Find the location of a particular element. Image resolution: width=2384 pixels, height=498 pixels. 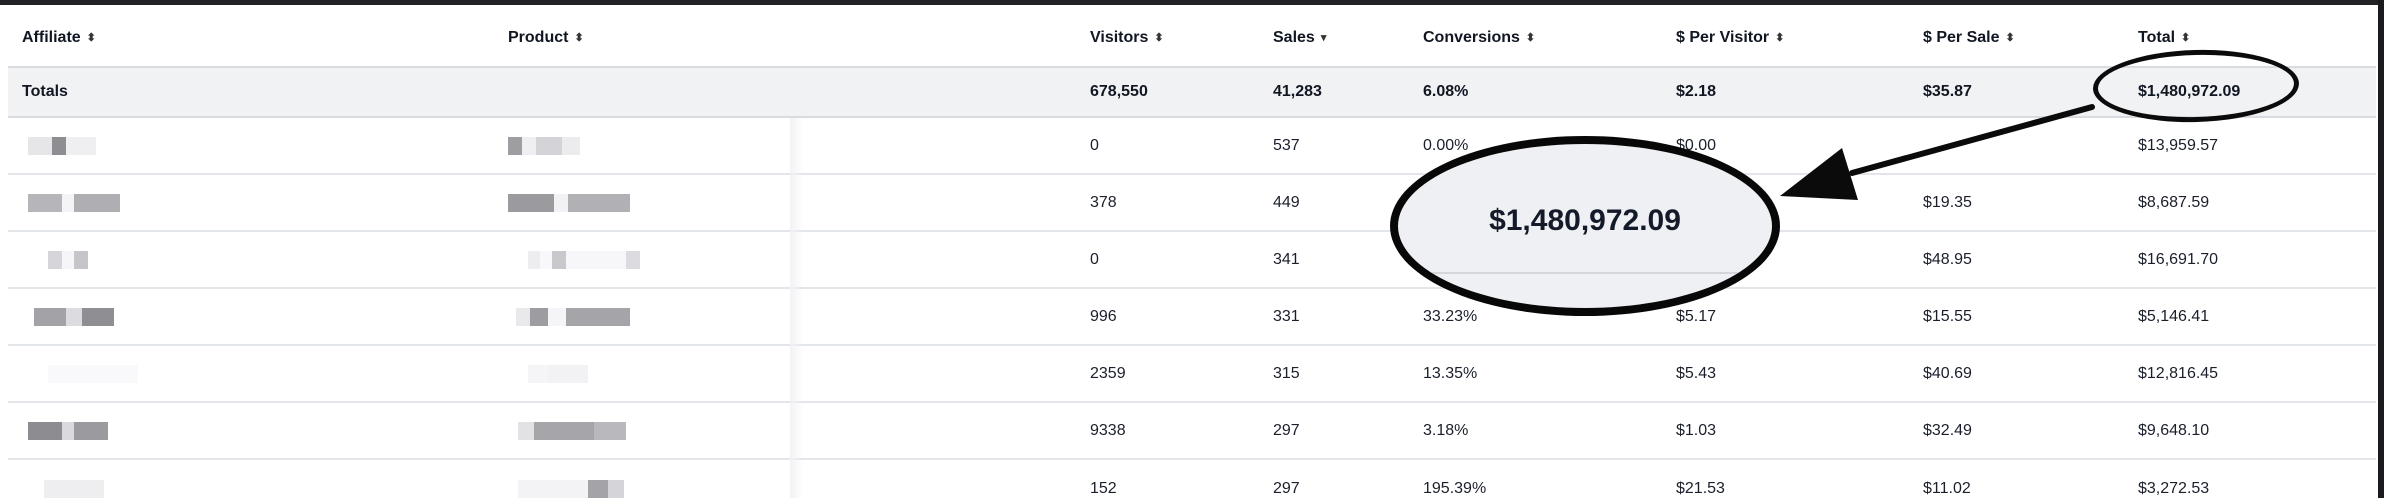

cell-conversions: 195.39% is located at coordinates (1455, 488).